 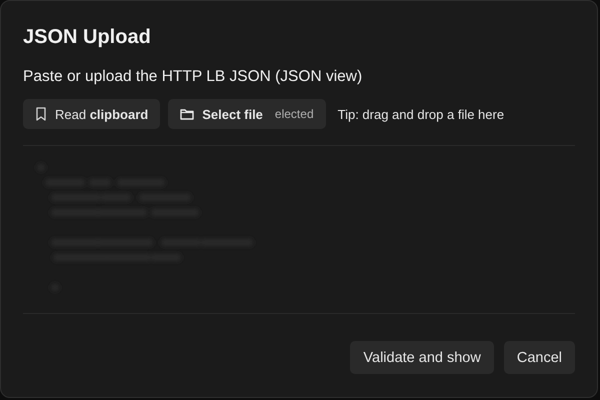 I want to click on read-clipboard-button: Read clipboard, so click(x=91, y=114).